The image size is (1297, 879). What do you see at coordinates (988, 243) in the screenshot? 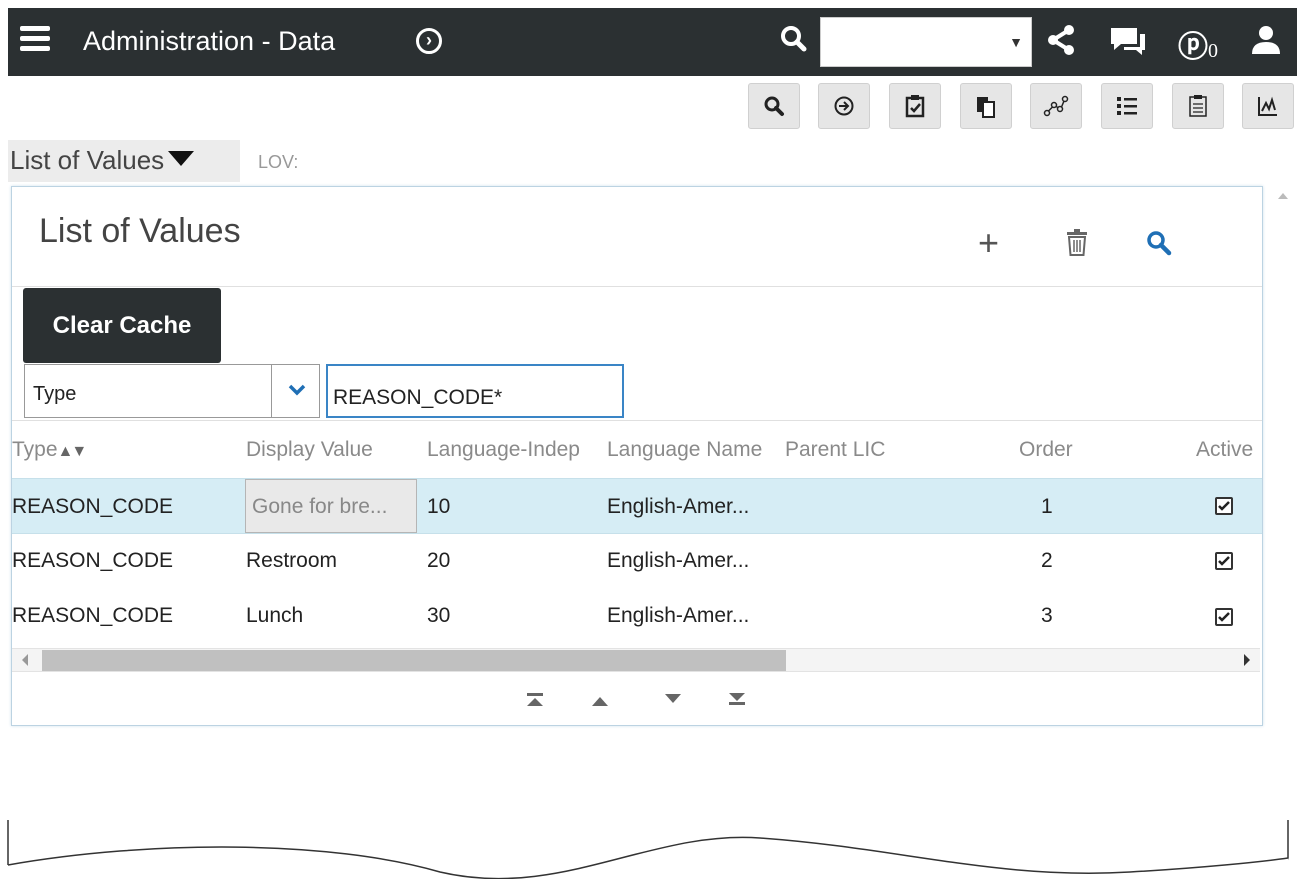
I see `add-record-icon: +` at bounding box center [988, 243].